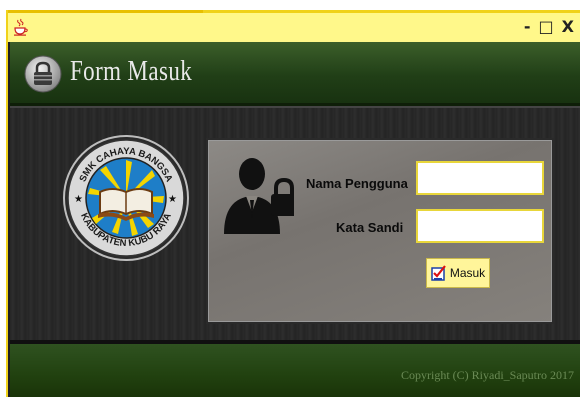  I want to click on page-title: Form Masuk, so click(131, 71).